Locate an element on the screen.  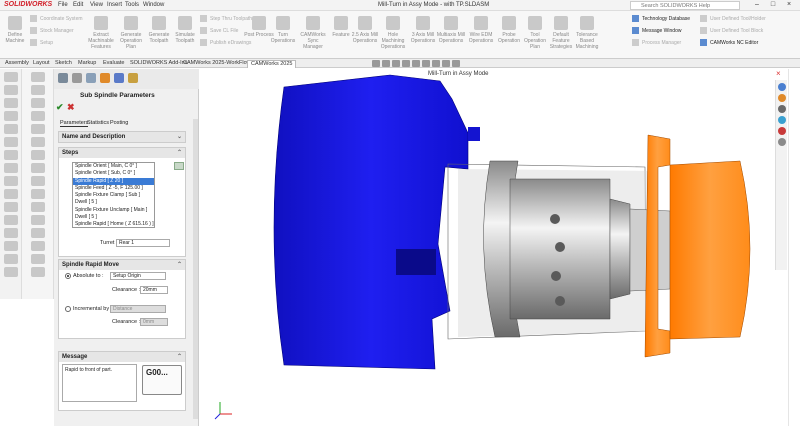
step-item: Spindle Rapid [ Home ( Z 615.16 ) ] is located at coordinates (113, 224).